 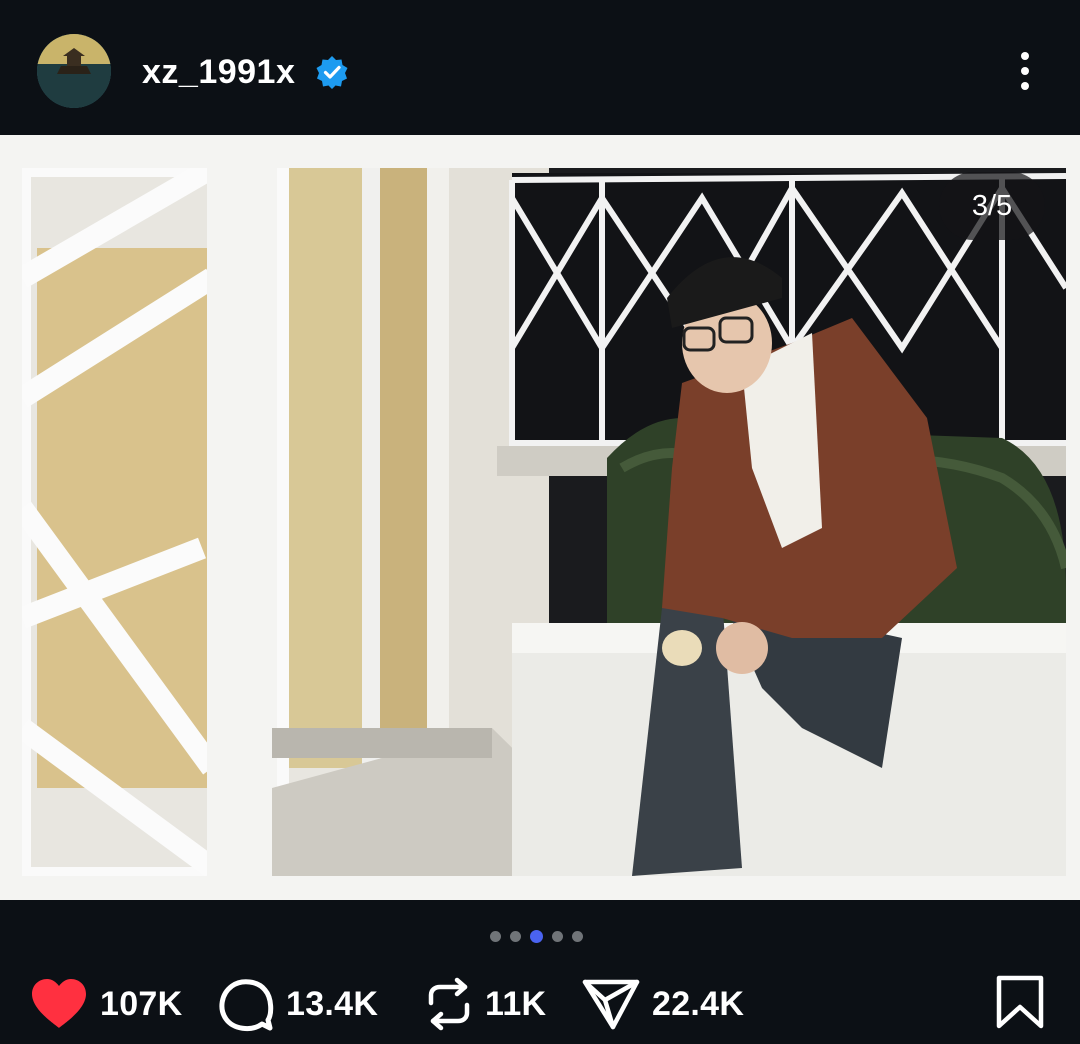 What do you see at coordinates (698, 1003) in the screenshot?
I see `share-count: 22.4K` at bounding box center [698, 1003].